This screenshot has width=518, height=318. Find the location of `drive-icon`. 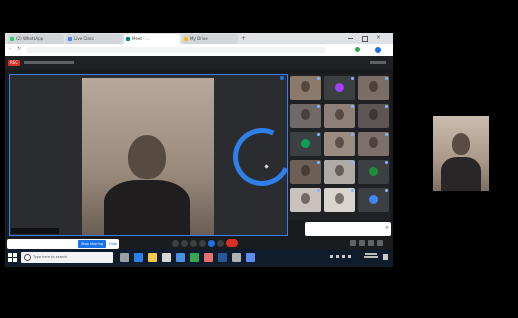

drive-icon is located at coordinates (186, 39).